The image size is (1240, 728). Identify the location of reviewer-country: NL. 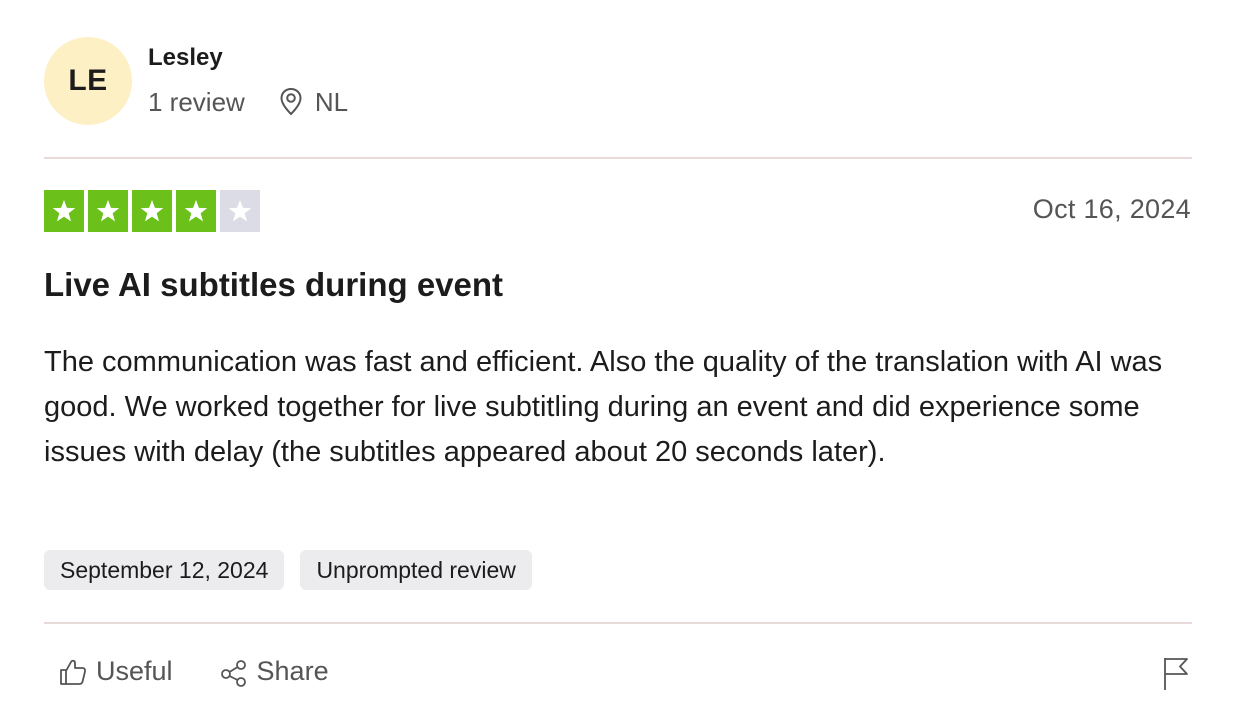
(331, 102).